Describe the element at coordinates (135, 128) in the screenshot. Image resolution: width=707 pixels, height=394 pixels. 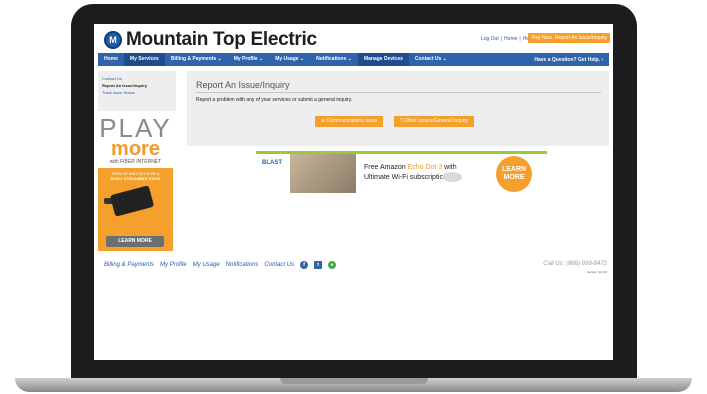
I see `promo-play-text: PLAY` at that location.